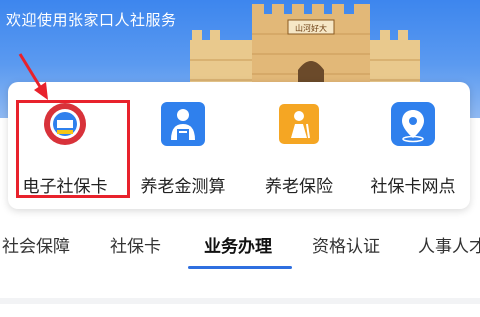 This screenshot has height=317, width=480. Describe the element at coordinates (299, 145) in the screenshot. I see `service-pension-insurance: 养老保险` at that location.